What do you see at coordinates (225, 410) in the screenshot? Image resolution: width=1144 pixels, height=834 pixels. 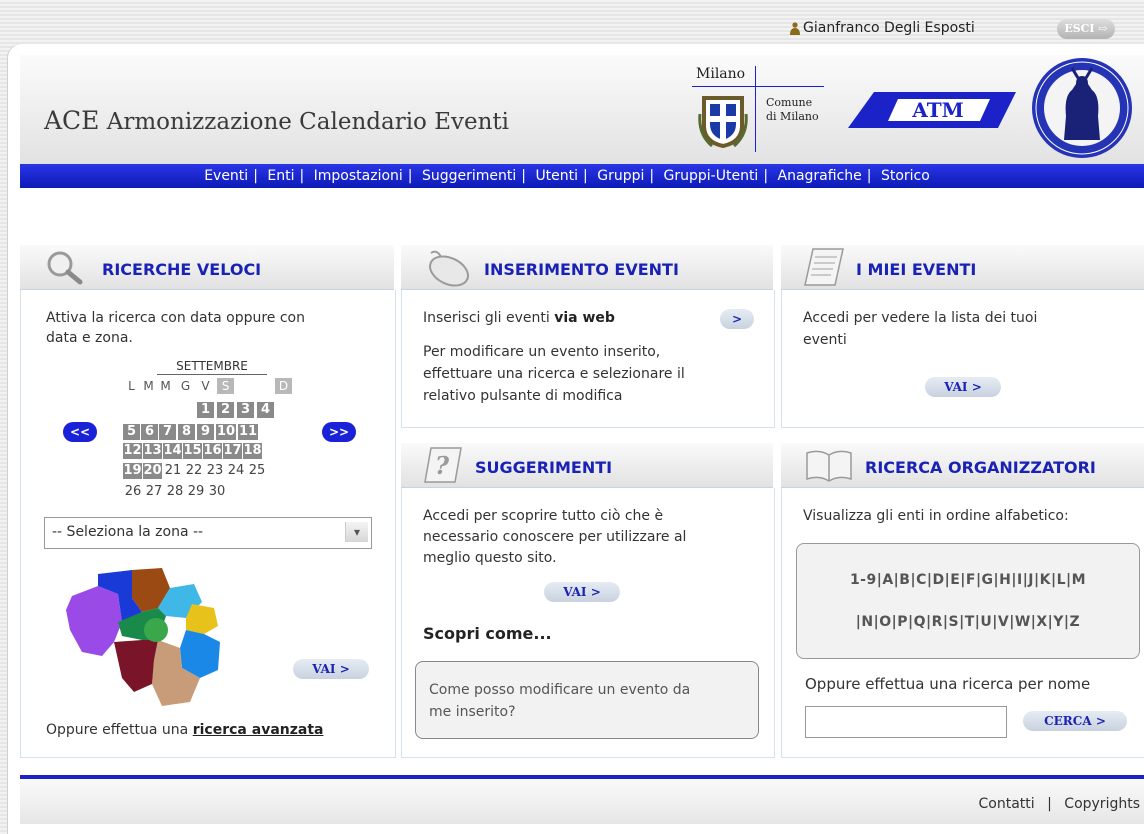 I see `calendar-day: 2` at bounding box center [225, 410].